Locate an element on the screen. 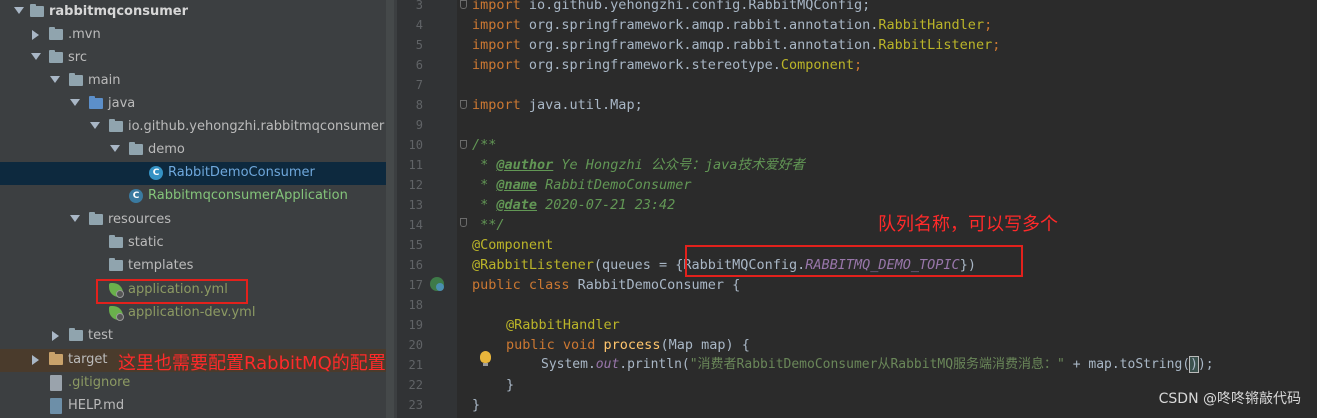 Image resolution: width=1317 pixels, height=418 pixels. tree-label: RabbitmqconsumerApplication is located at coordinates (248, 195).